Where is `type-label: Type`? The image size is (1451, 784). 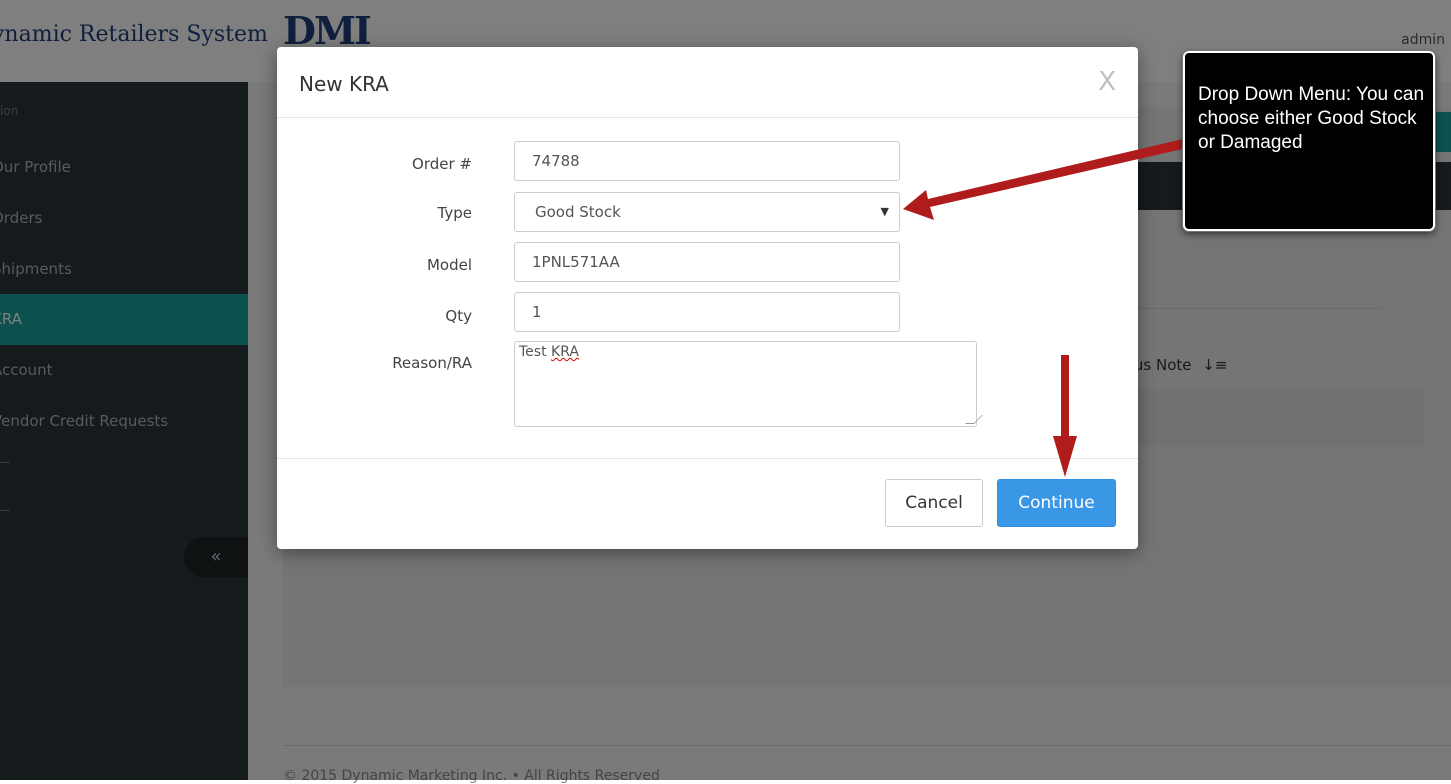 type-label: Type is located at coordinates (454, 213).